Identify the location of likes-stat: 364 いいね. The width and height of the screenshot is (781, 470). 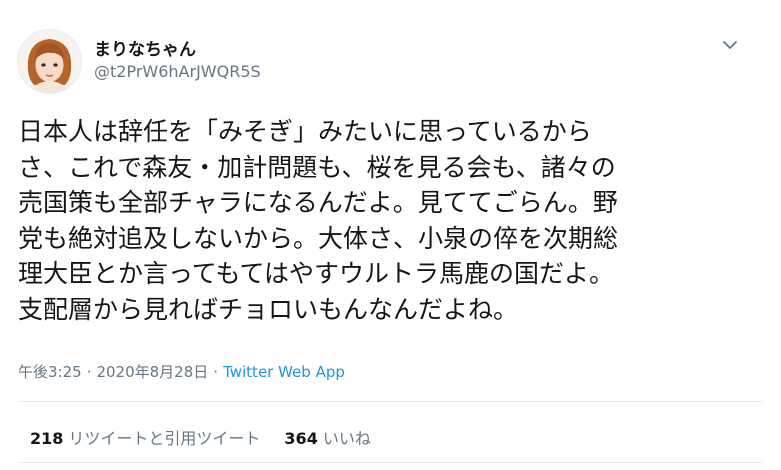
(327, 437).